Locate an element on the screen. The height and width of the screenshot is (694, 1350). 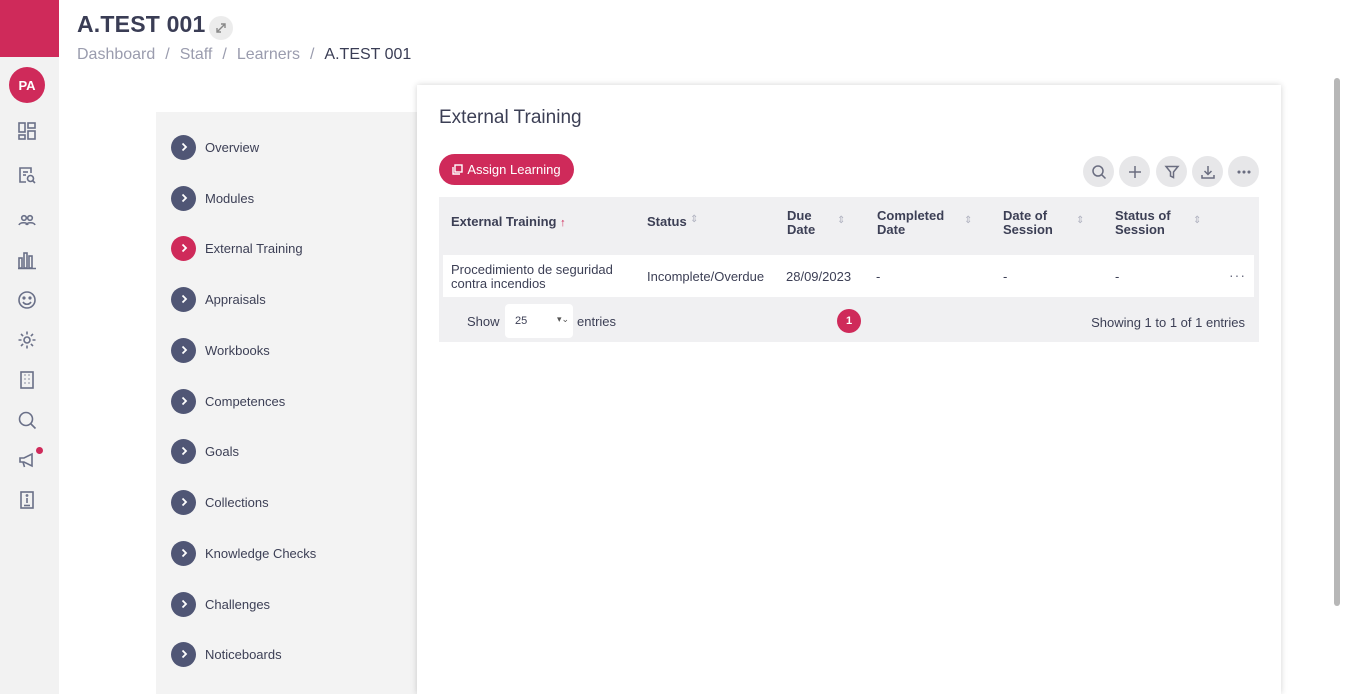
info-book-icon is located at coordinates (27, 500).